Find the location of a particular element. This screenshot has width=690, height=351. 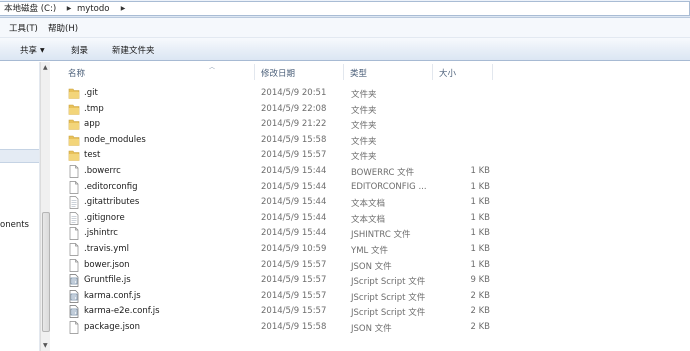

file-name: karma-e2e.conf.js is located at coordinates (122, 311).